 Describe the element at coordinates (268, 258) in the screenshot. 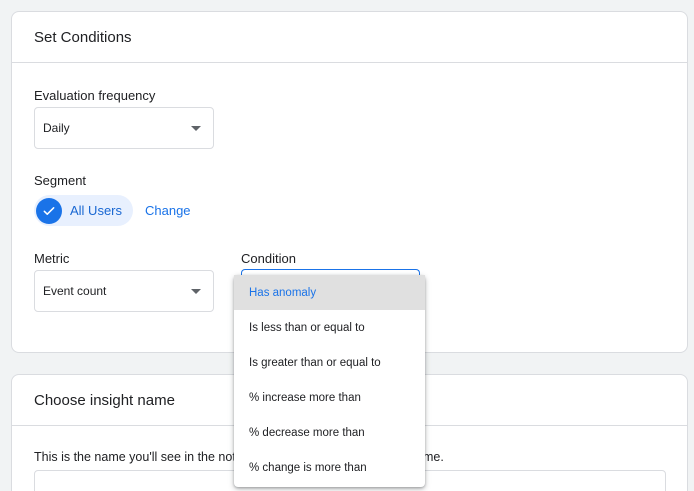

I see `condition-label: Condition` at that location.